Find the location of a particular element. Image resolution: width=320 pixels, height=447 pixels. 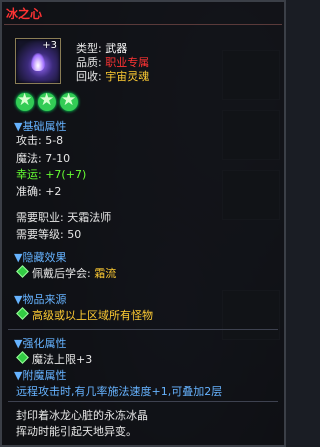

title-divider is located at coordinates (143, 24).